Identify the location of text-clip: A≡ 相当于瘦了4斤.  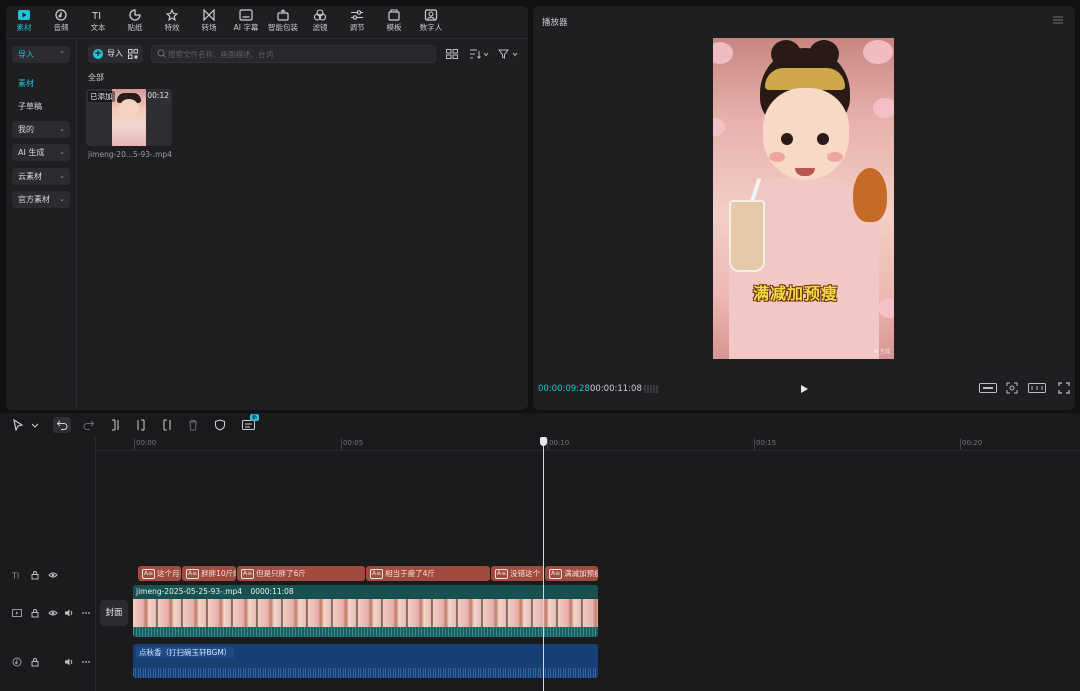
(428, 573).